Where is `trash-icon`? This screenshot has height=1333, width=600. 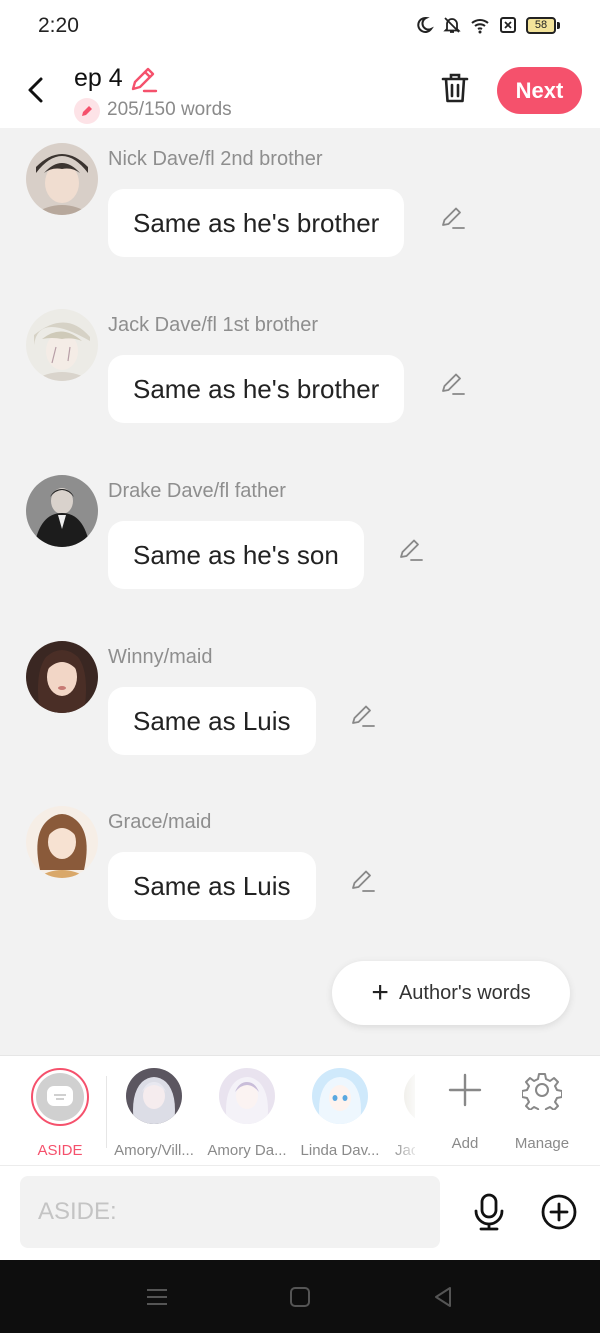
trash-icon is located at coordinates (455, 88).